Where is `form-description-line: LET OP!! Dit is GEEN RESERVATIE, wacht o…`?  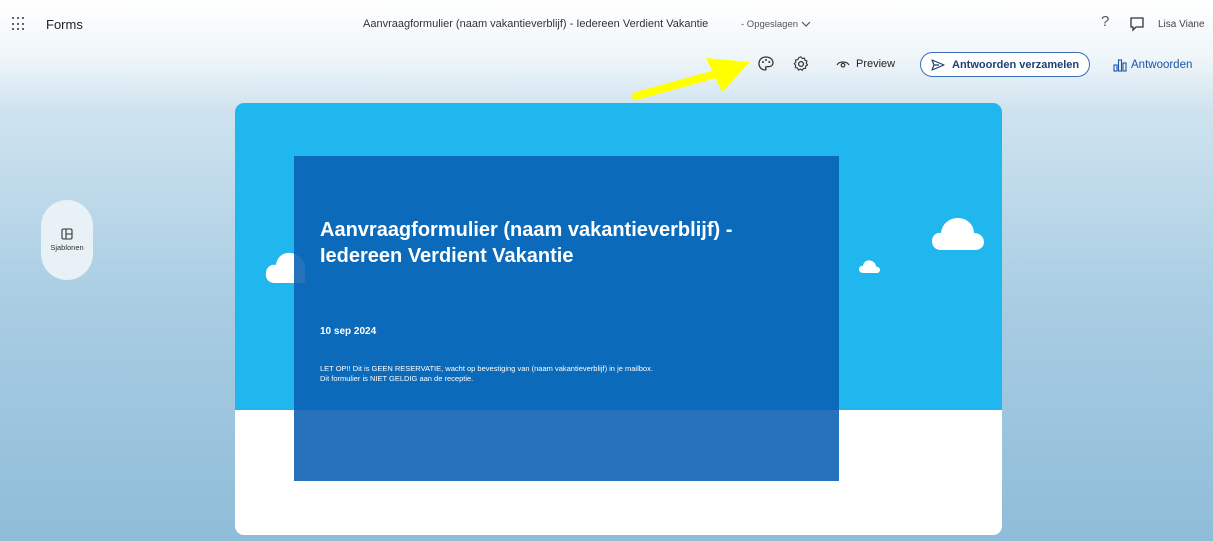 form-description-line: LET OP!! Dit is GEEN RESERVATIE, wacht o… is located at coordinates (486, 368).